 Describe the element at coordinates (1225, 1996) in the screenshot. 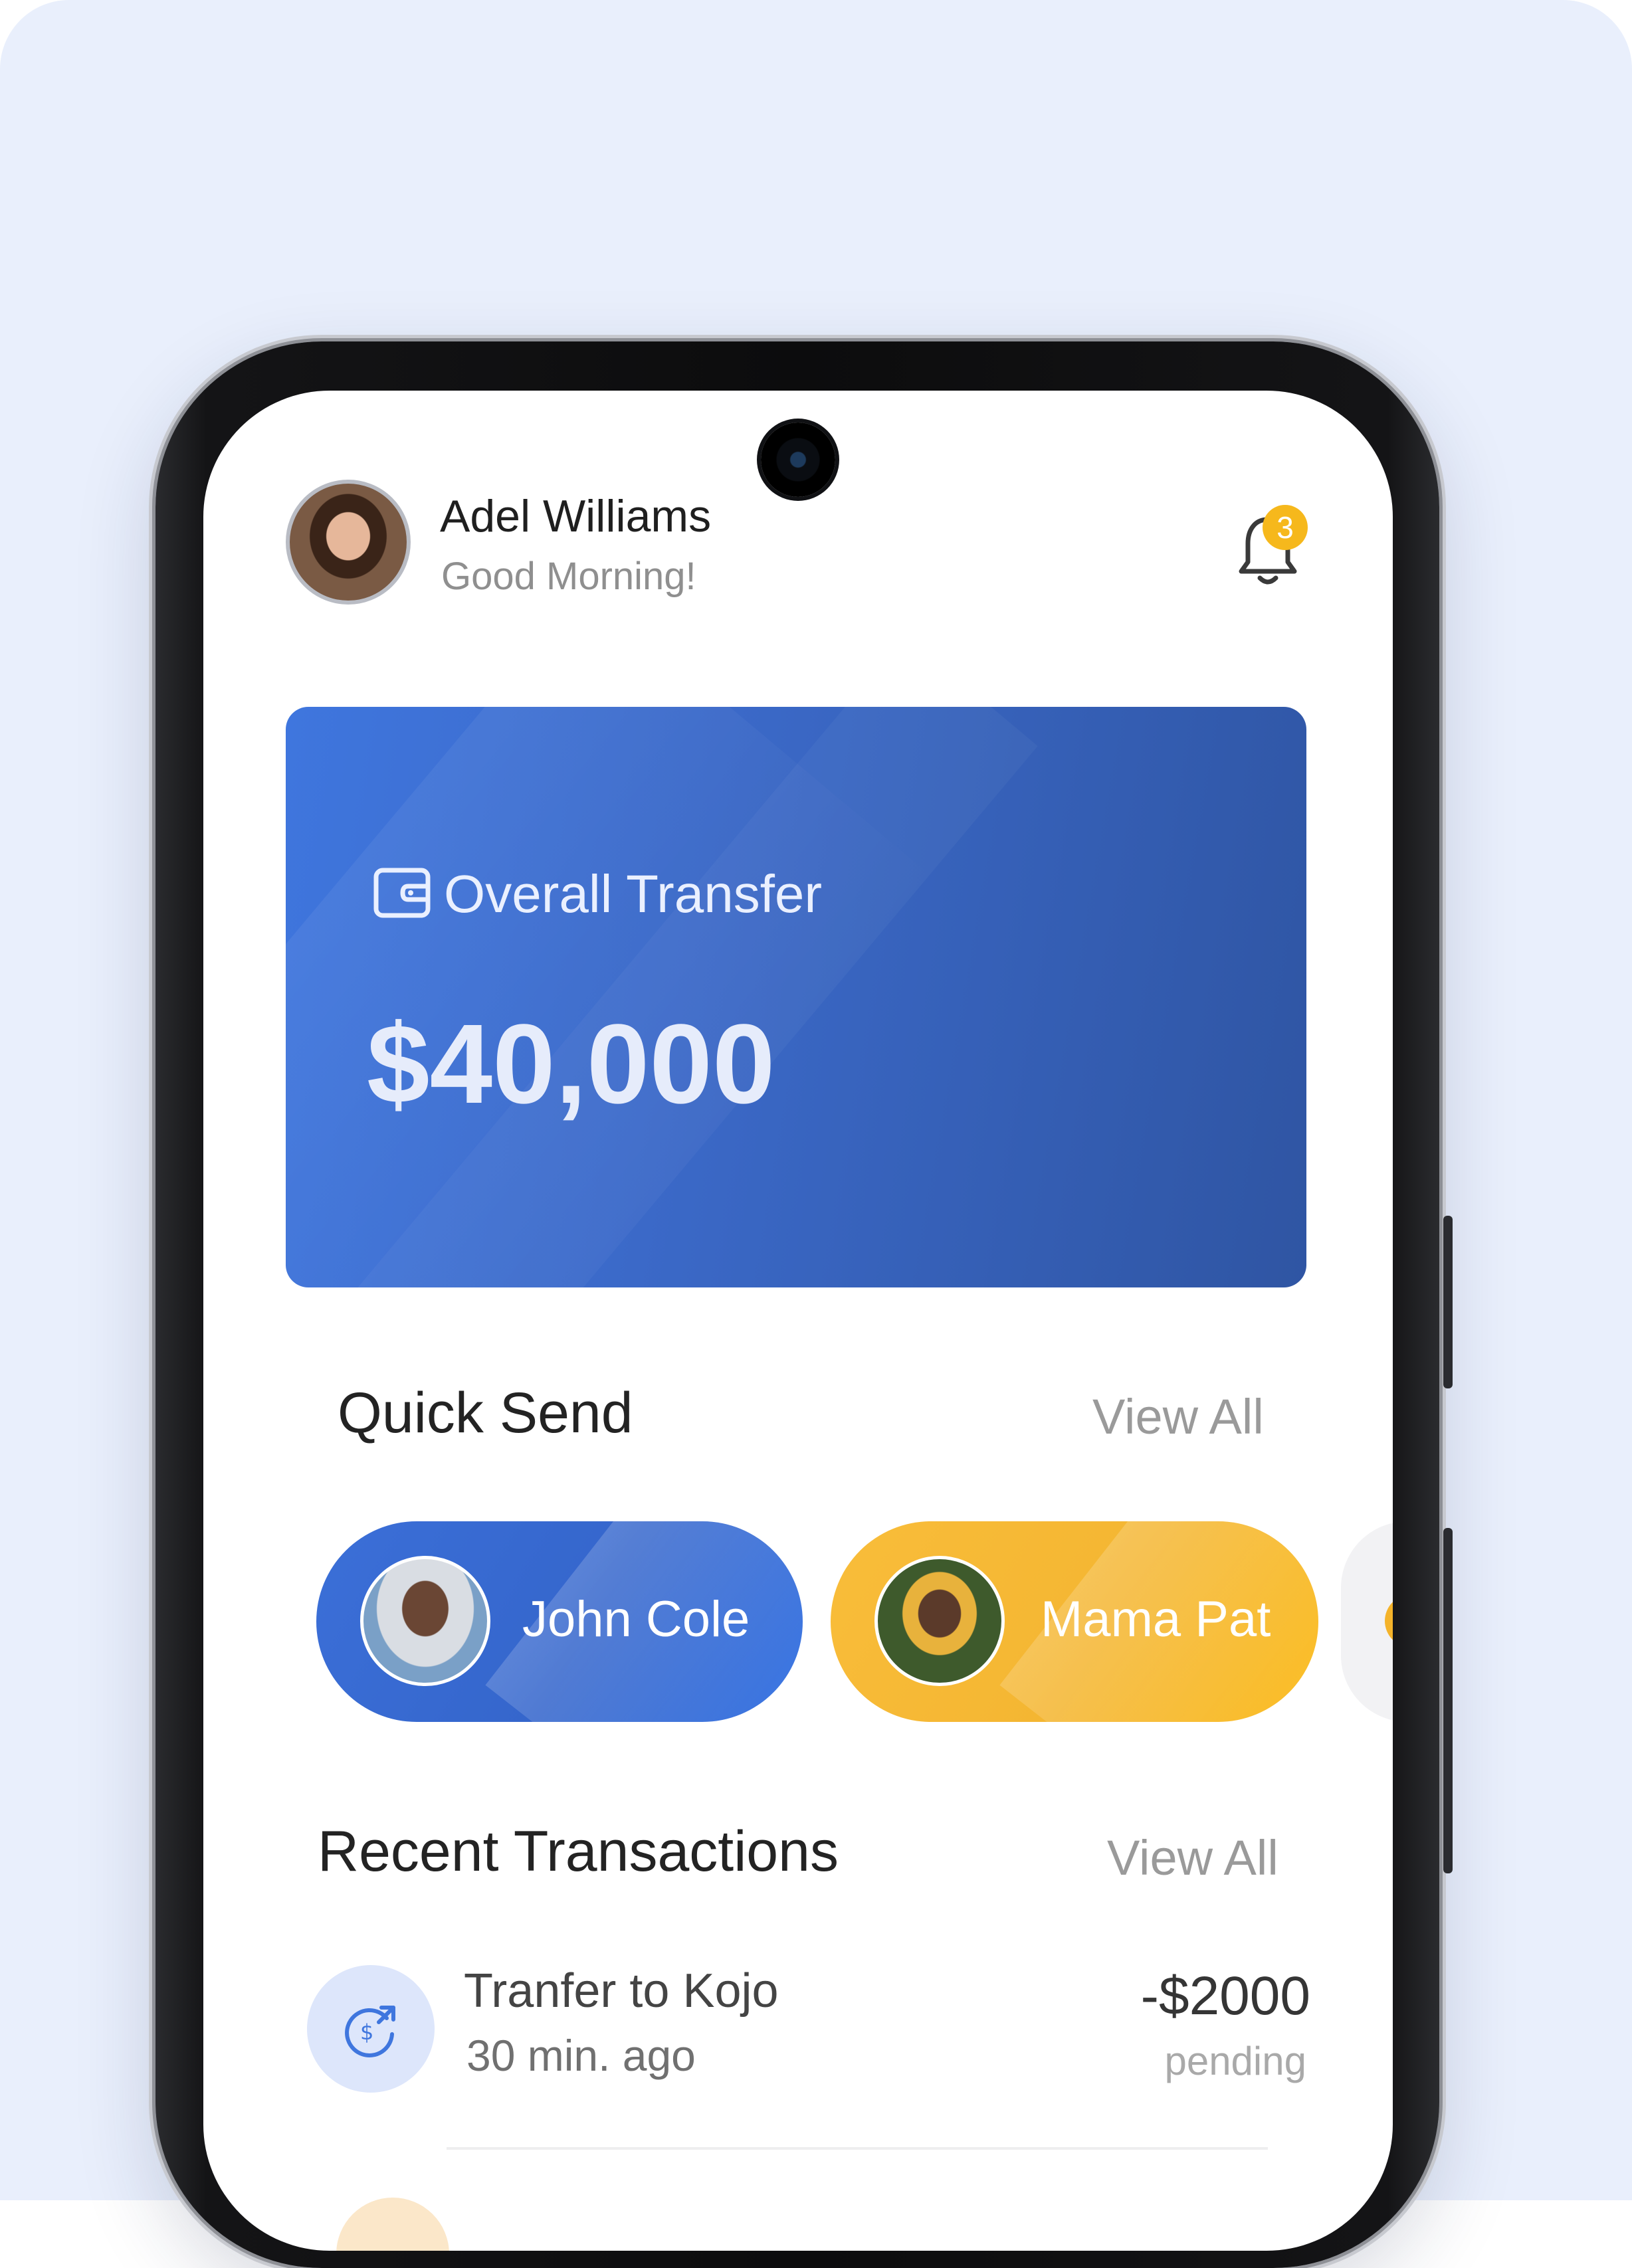

I see `transaction-amount: -$2000` at that location.